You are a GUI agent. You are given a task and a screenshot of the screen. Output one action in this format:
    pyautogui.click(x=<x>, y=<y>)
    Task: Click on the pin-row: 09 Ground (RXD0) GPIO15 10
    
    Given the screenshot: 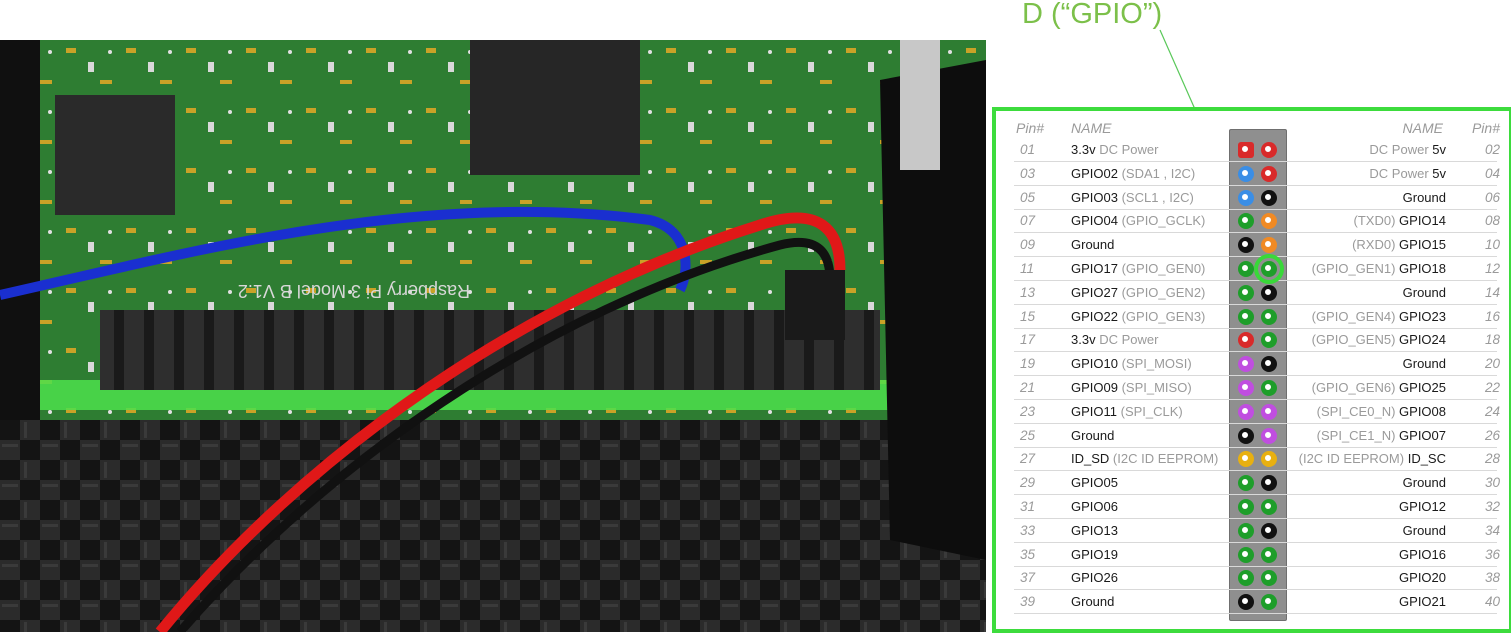 What is the action you would take?
    pyautogui.click(x=1252, y=245)
    